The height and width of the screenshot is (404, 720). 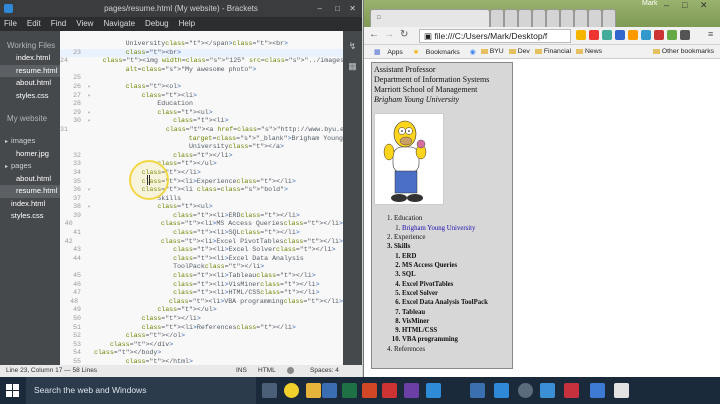 What do you see at coordinates (267, 371) in the screenshot?
I see `language-select: HTML` at bounding box center [267, 371].